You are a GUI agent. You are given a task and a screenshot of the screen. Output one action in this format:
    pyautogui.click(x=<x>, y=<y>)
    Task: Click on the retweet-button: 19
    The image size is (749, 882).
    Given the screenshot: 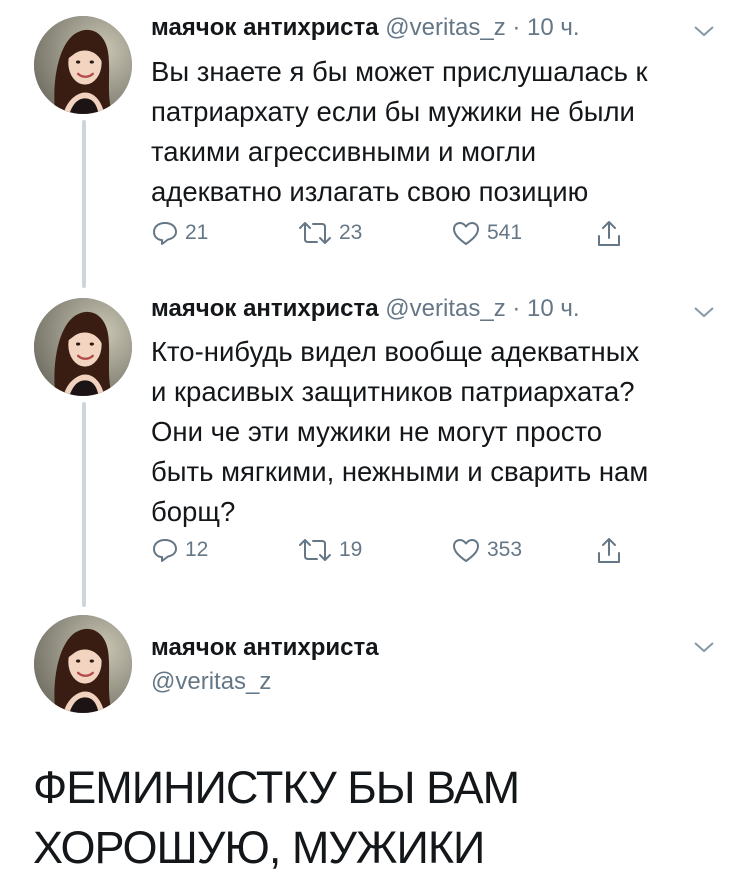 What is the action you would take?
    pyautogui.click(x=329, y=550)
    